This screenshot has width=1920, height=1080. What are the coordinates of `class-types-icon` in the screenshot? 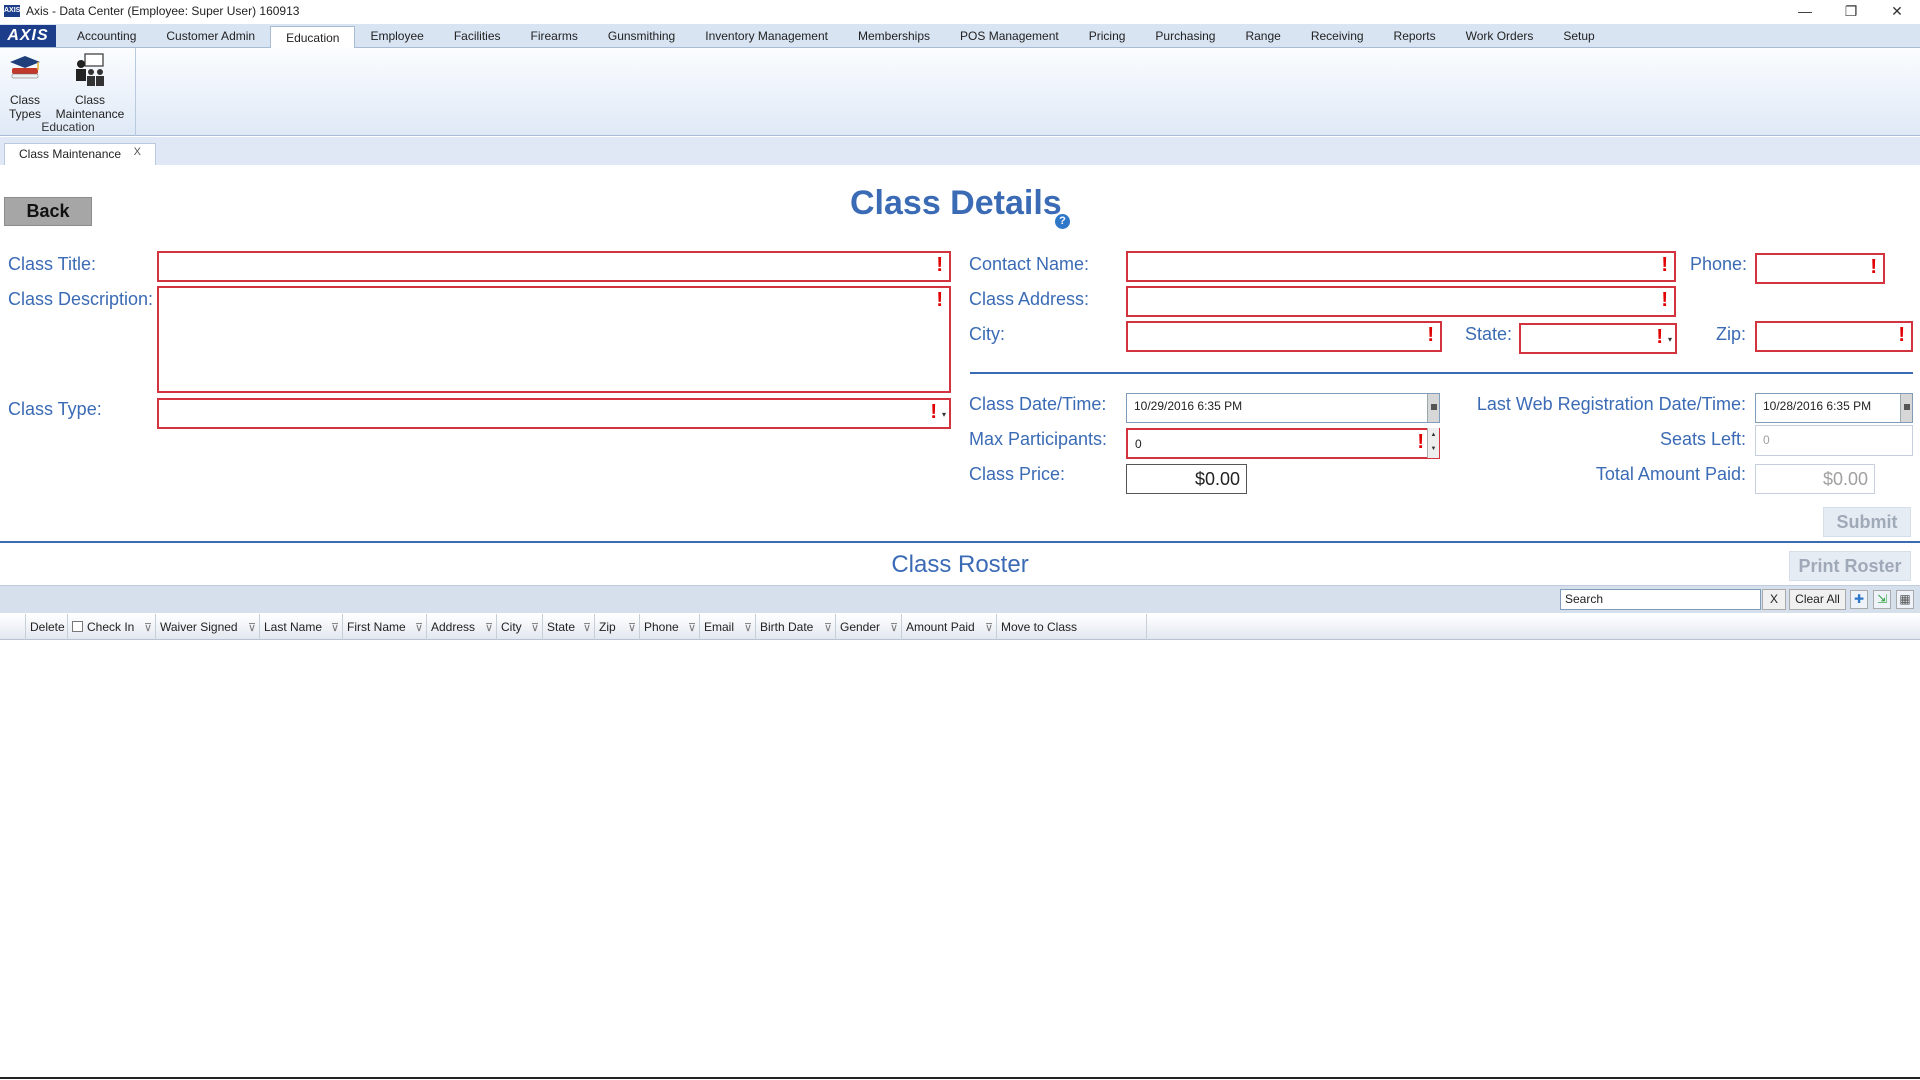 It's located at (25, 67).